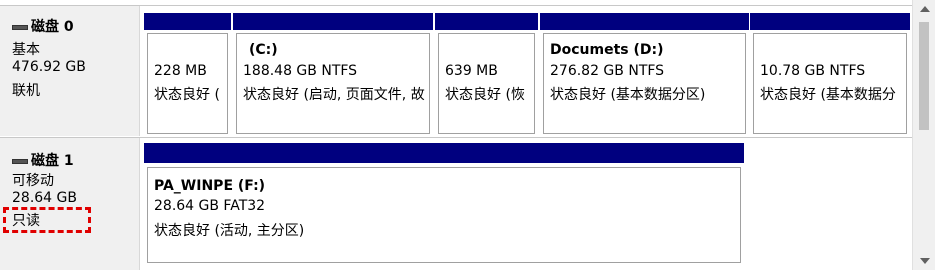  I want to click on partition-0-0: 228 MB 状态良好 (, so click(187, 75).